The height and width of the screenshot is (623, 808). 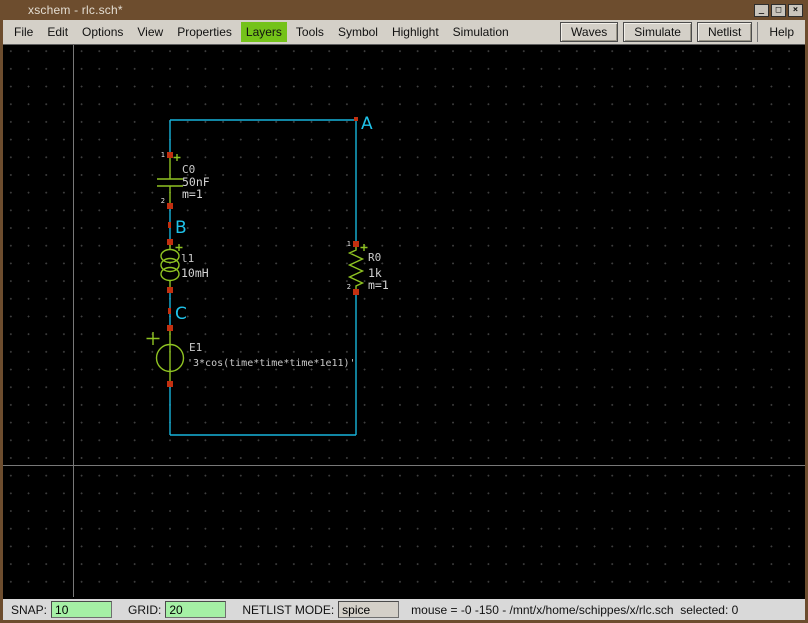 I want to click on component-inductor: l1 10mH, so click(x=184, y=266).